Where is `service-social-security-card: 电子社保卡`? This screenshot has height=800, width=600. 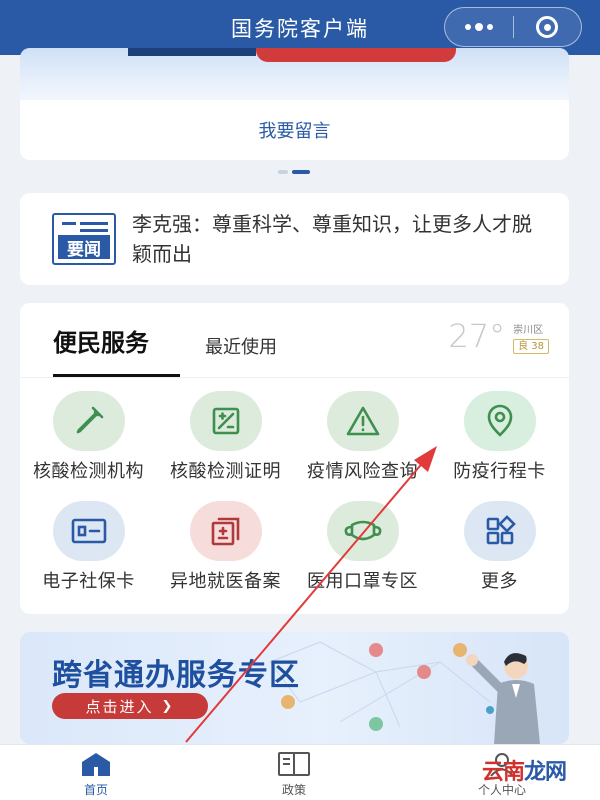
service-social-security-card: 电子社保卡 is located at coordinates (88, 551).